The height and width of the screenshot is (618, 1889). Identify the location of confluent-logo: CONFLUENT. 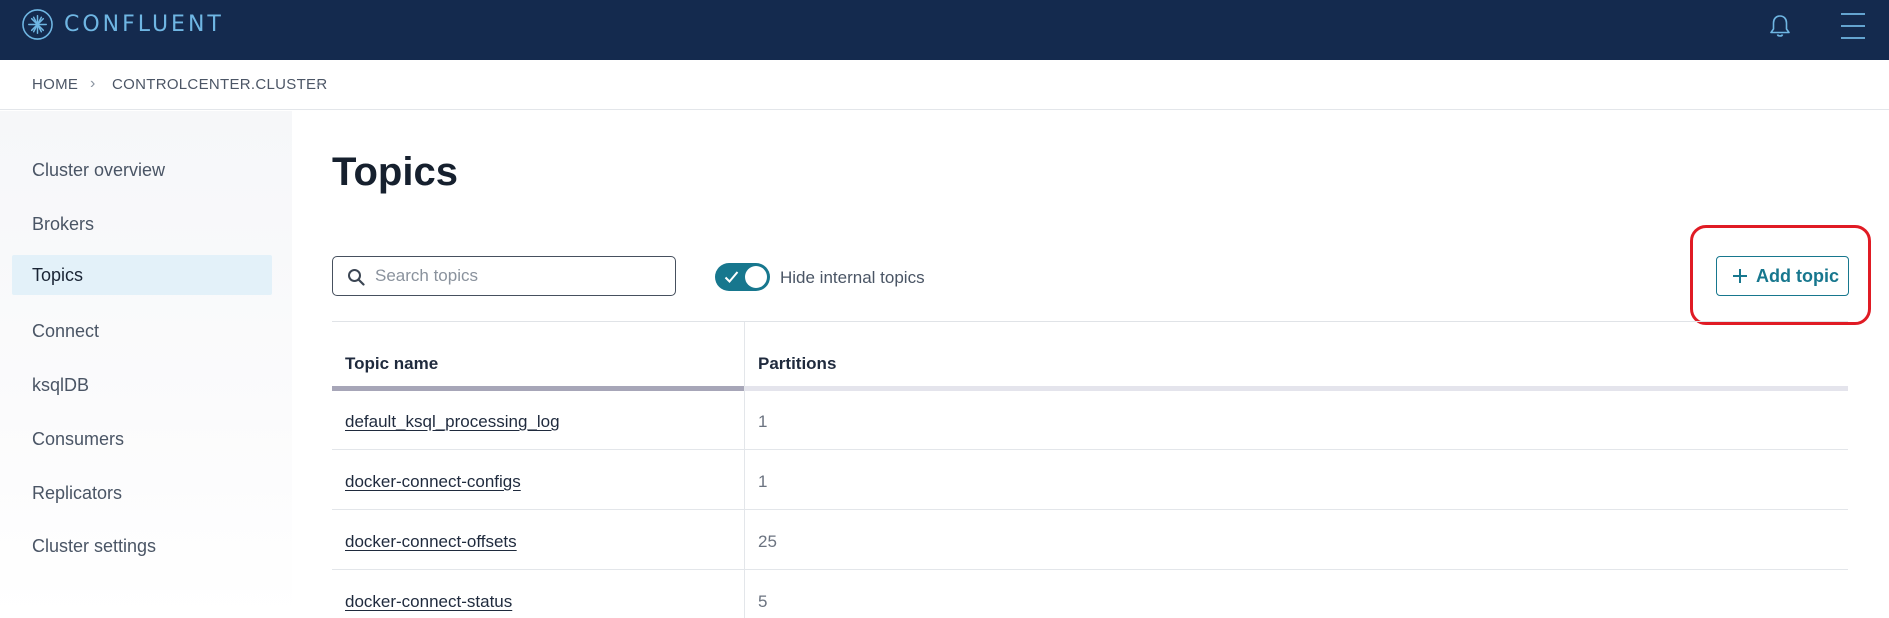
(122, 24).